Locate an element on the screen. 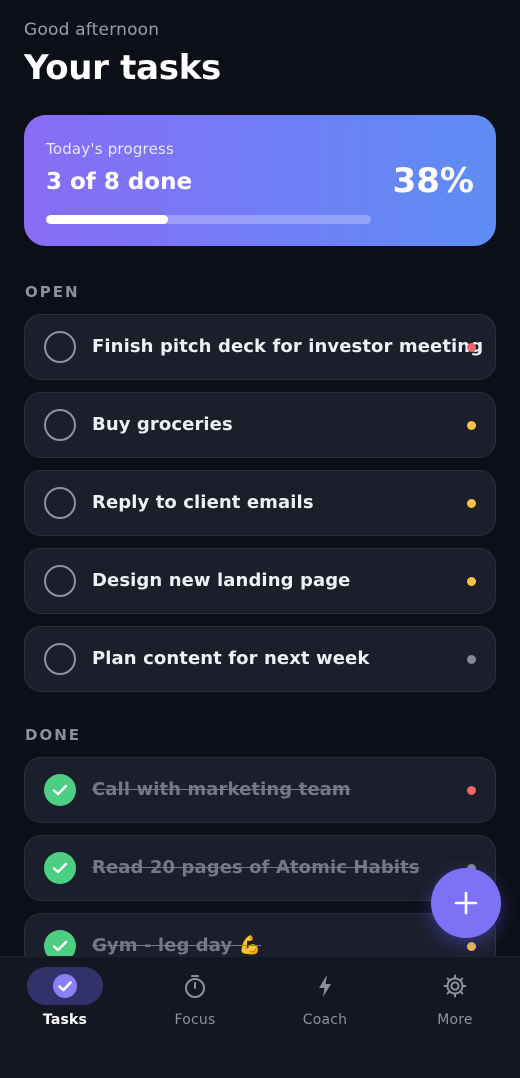  progress-label: Today's progress is located at coordinates (110, 149).